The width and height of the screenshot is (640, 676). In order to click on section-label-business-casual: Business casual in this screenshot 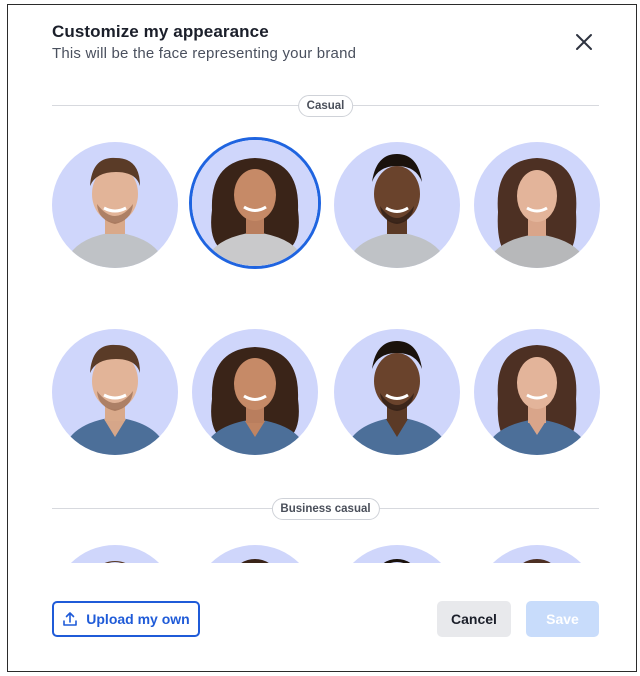, I will do `click(325, 509)`.